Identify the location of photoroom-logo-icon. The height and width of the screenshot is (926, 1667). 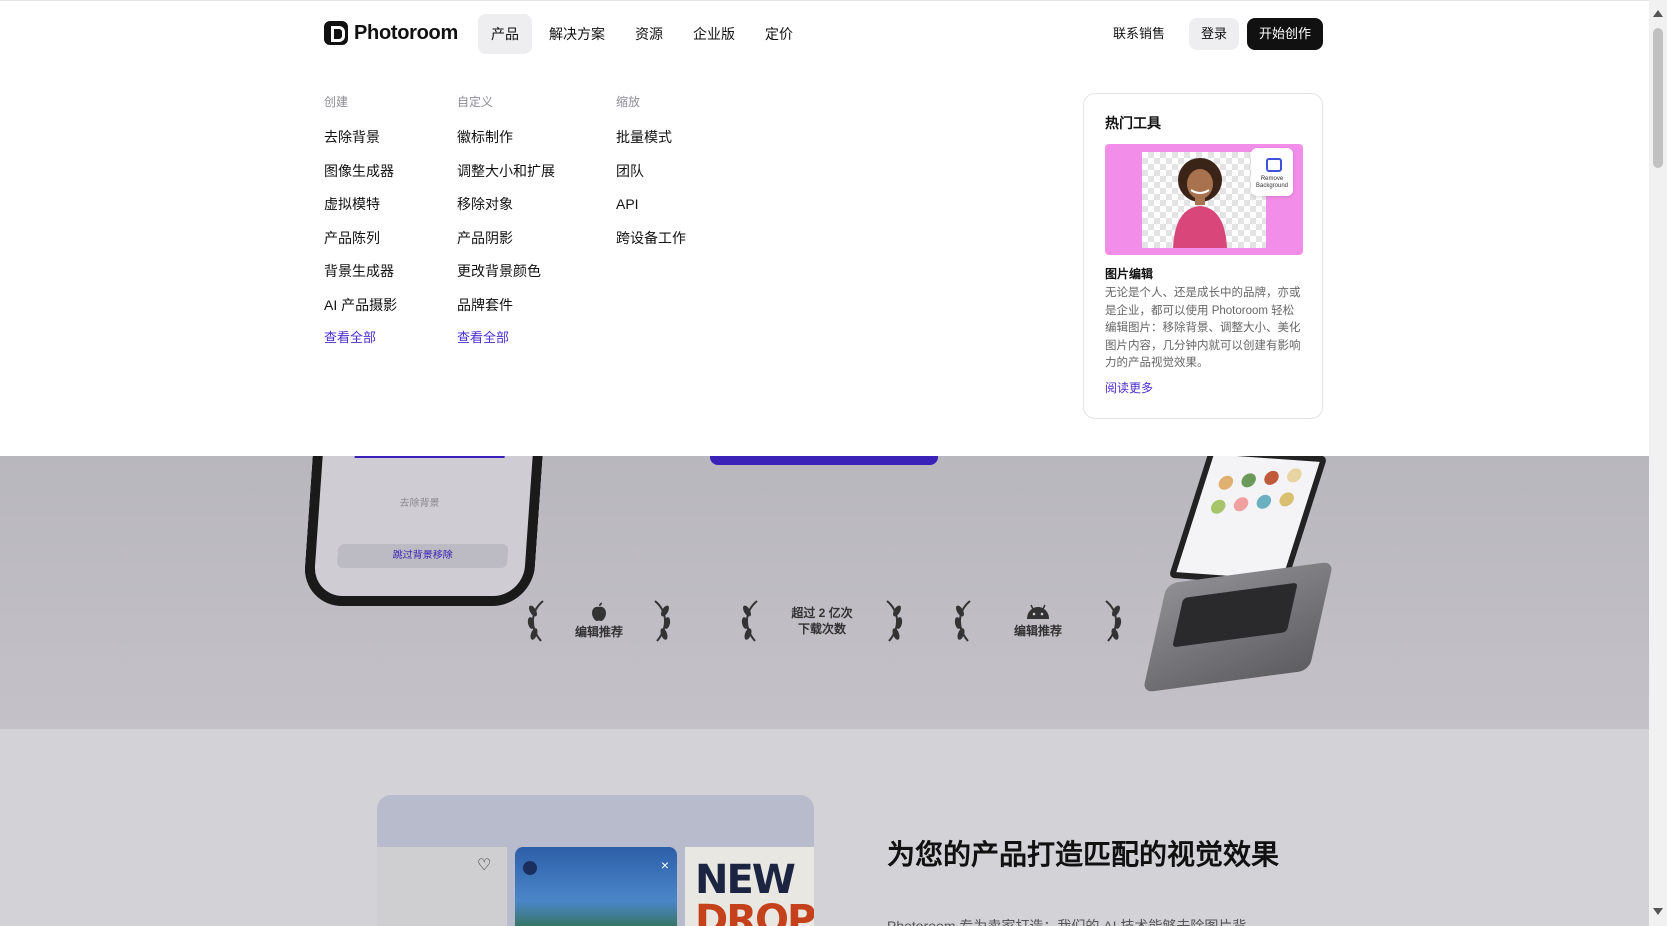
(336, 33).